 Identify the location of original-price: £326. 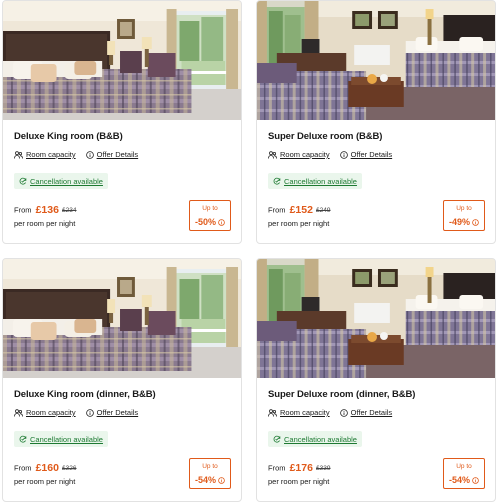
(69, 468).